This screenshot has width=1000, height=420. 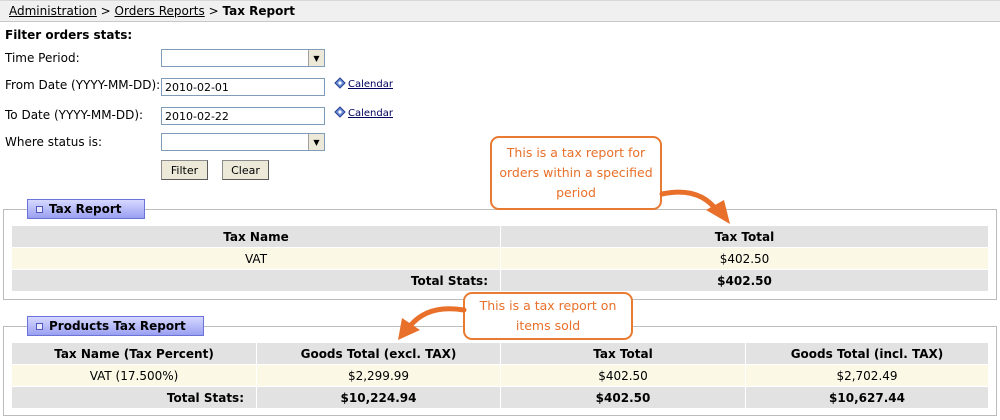 What do you see at coordinates (42, 58) in the screenshot?
I see `time-period-label: Time Period:` at bounding box center [42, 58].